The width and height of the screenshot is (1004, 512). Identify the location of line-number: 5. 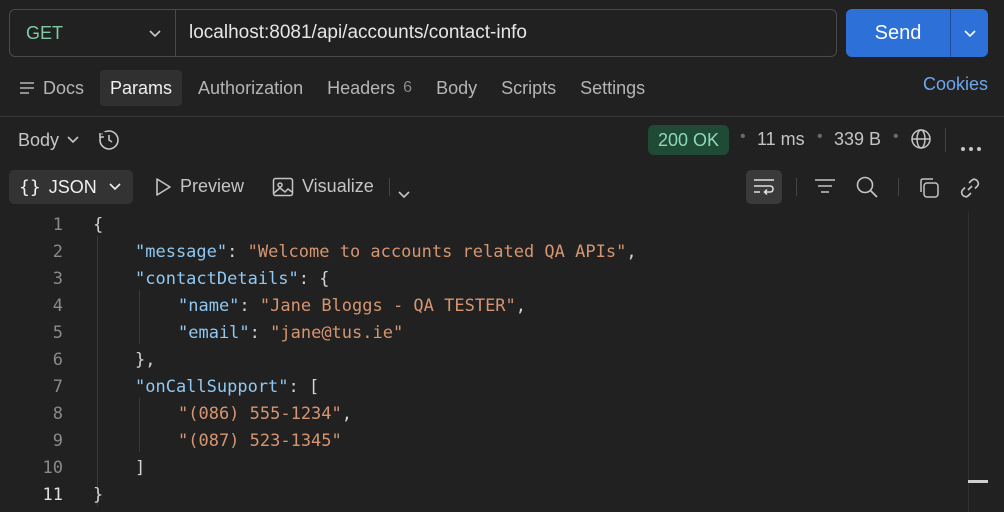
(57, 333).